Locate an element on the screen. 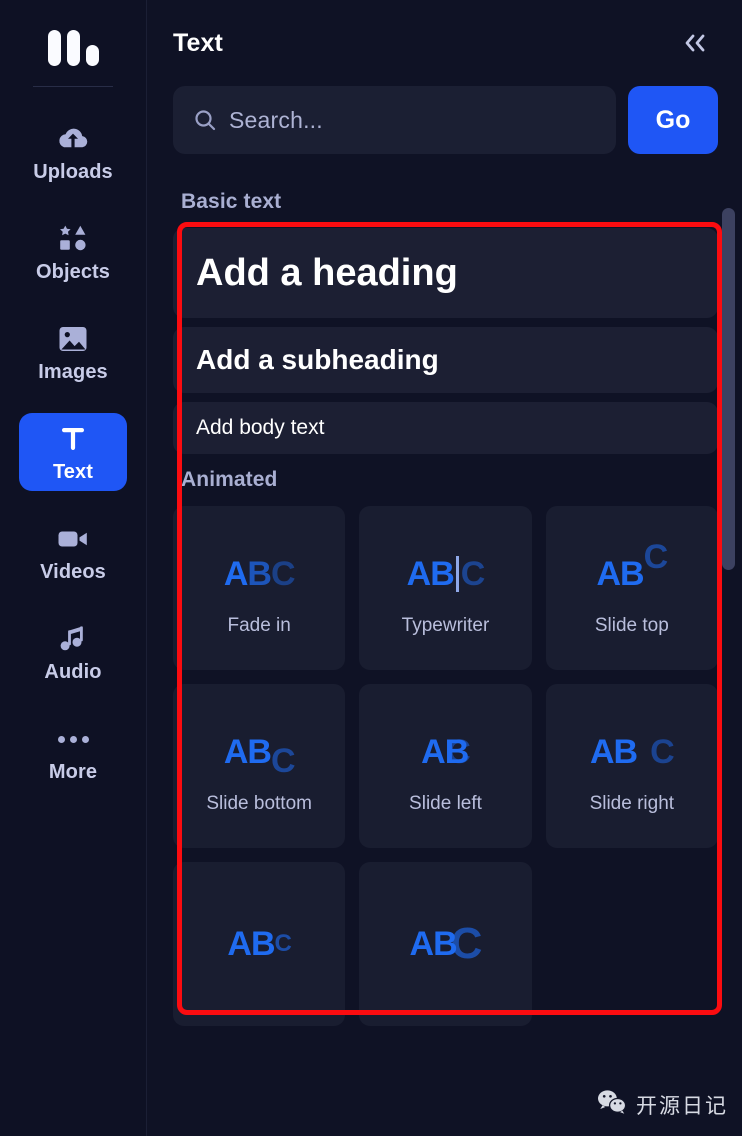 This screenshot has width=742, height=1136. watermark-text: 开源日记 is located at coordinates (682, 1105).